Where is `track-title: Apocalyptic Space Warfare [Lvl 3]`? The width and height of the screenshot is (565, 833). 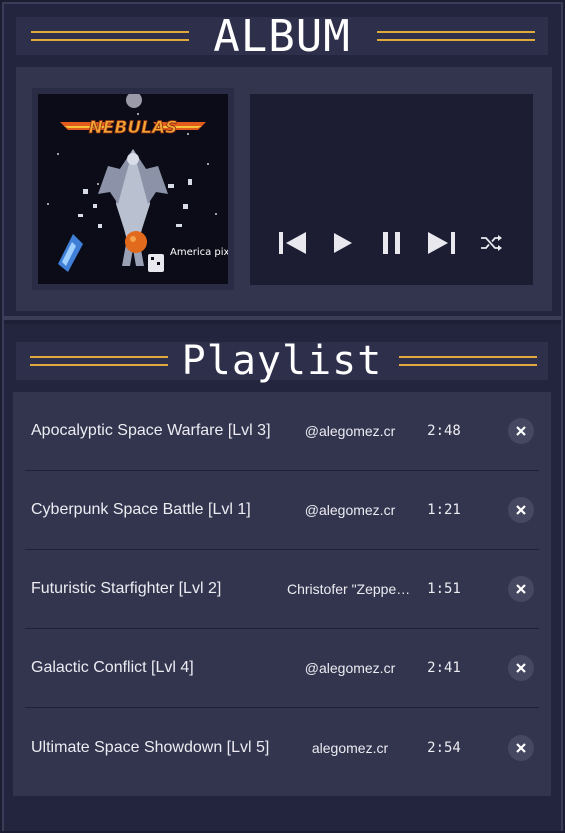
track-title: Apocalyptic Space Warfare [Lvl 3] is located at coordinates (151, 430).